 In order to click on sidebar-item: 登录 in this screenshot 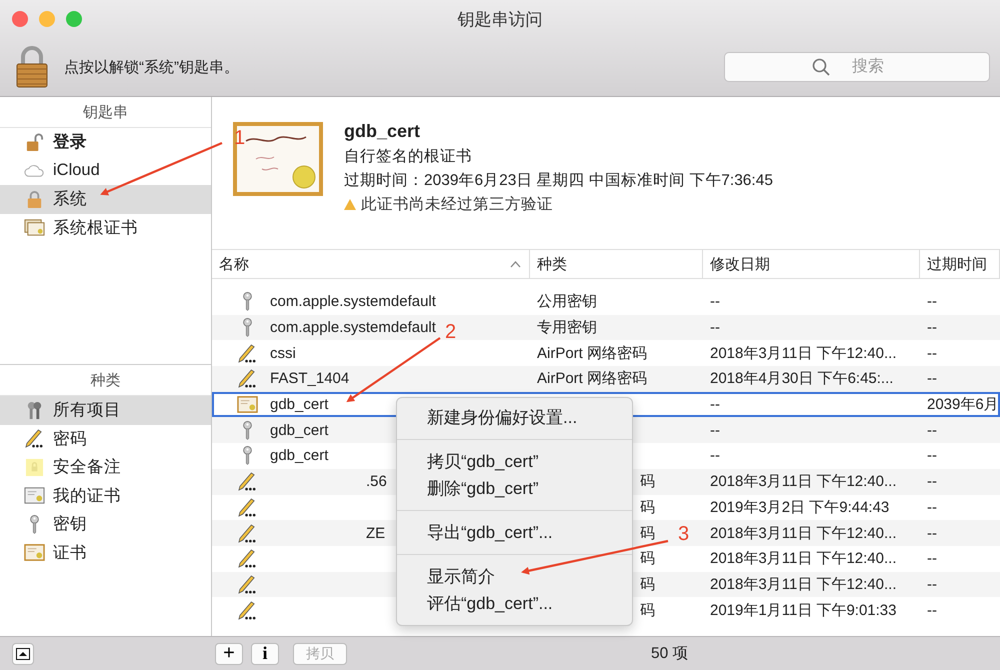, I will do `click(105, 142)`.